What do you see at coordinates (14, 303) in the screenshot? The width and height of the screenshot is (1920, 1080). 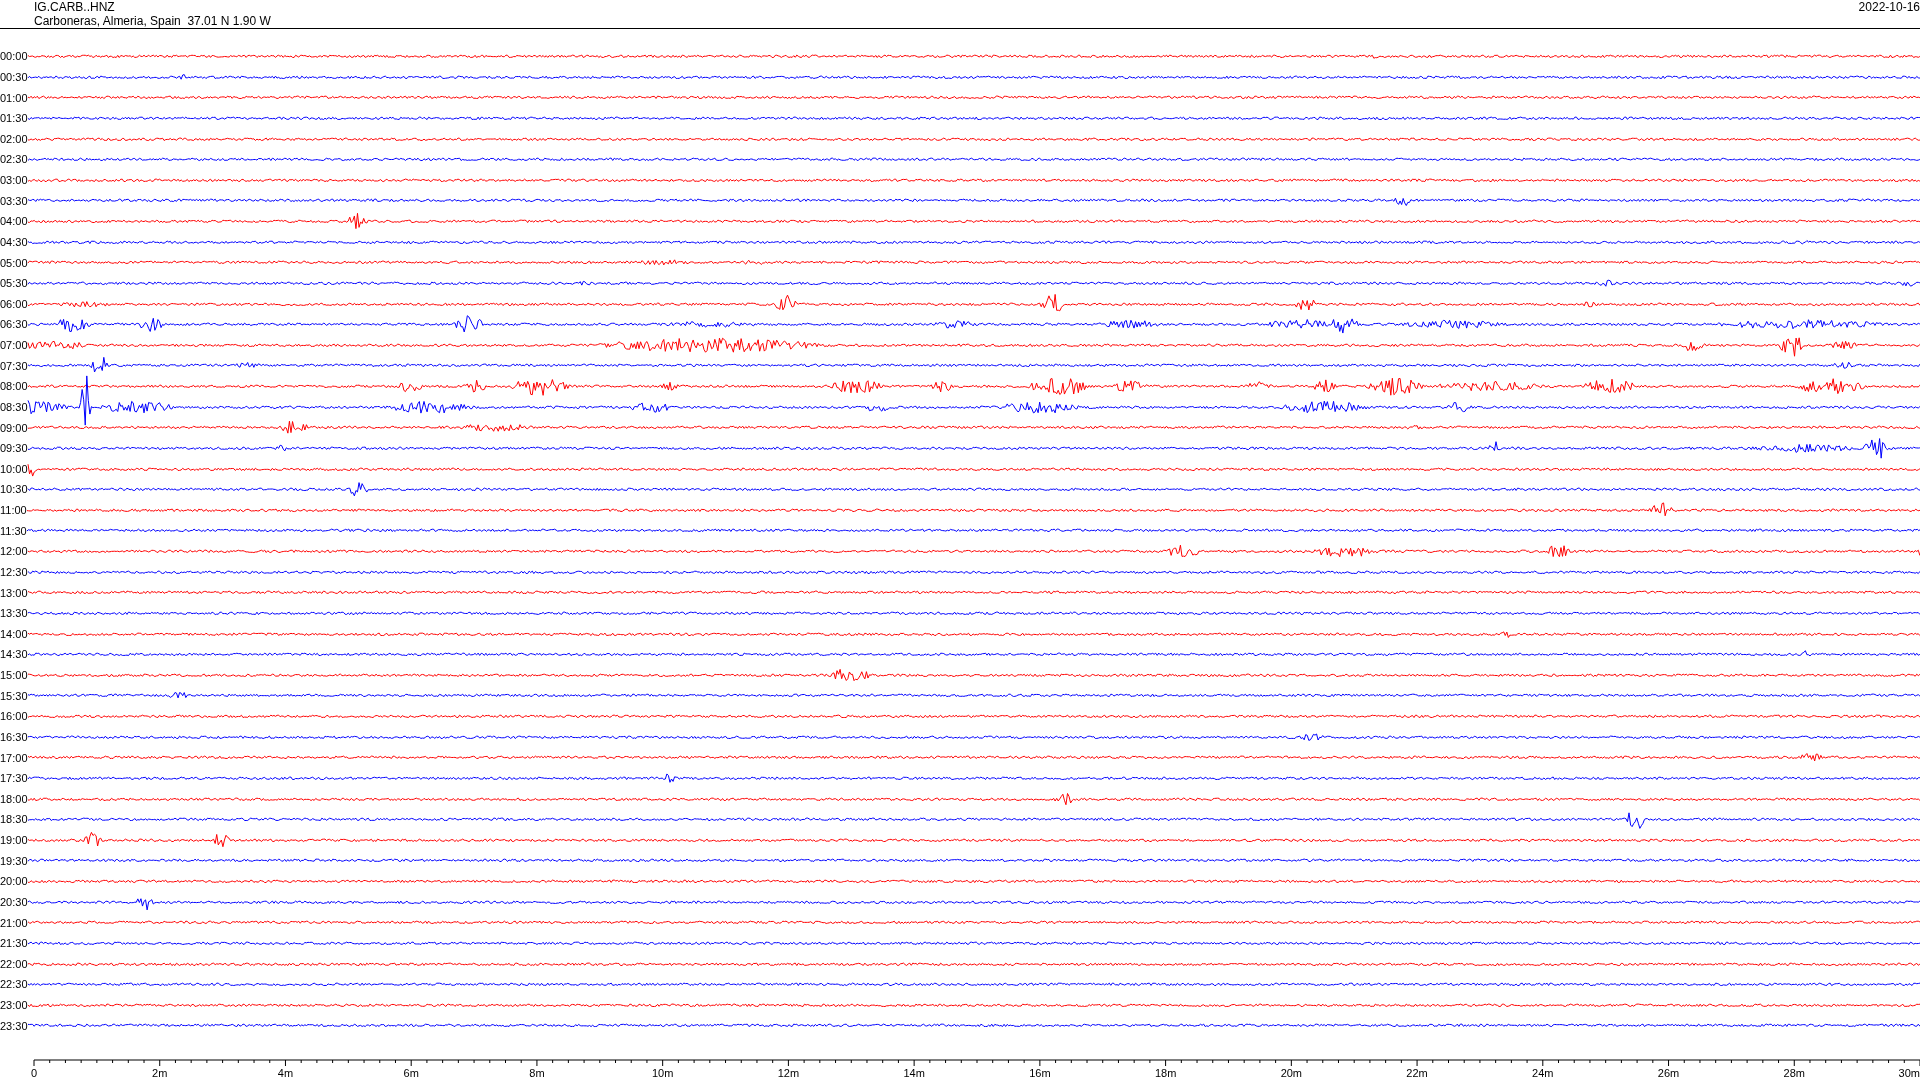 I see `trace-time-label: 06:00` at bounding box center [14, 303].